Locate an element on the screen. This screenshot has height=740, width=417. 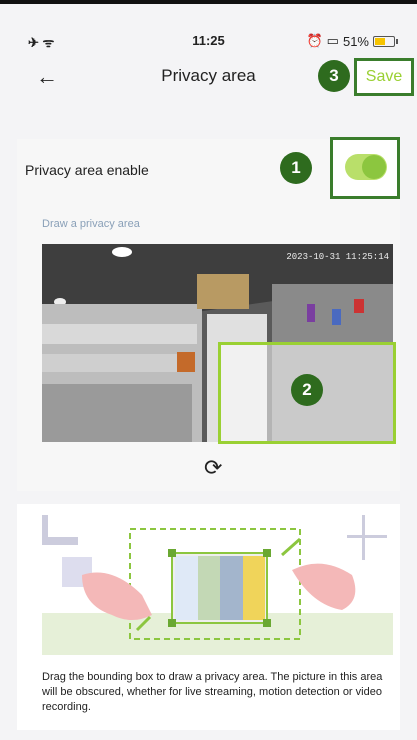
battery-icon is located at coordinates (385, 41).